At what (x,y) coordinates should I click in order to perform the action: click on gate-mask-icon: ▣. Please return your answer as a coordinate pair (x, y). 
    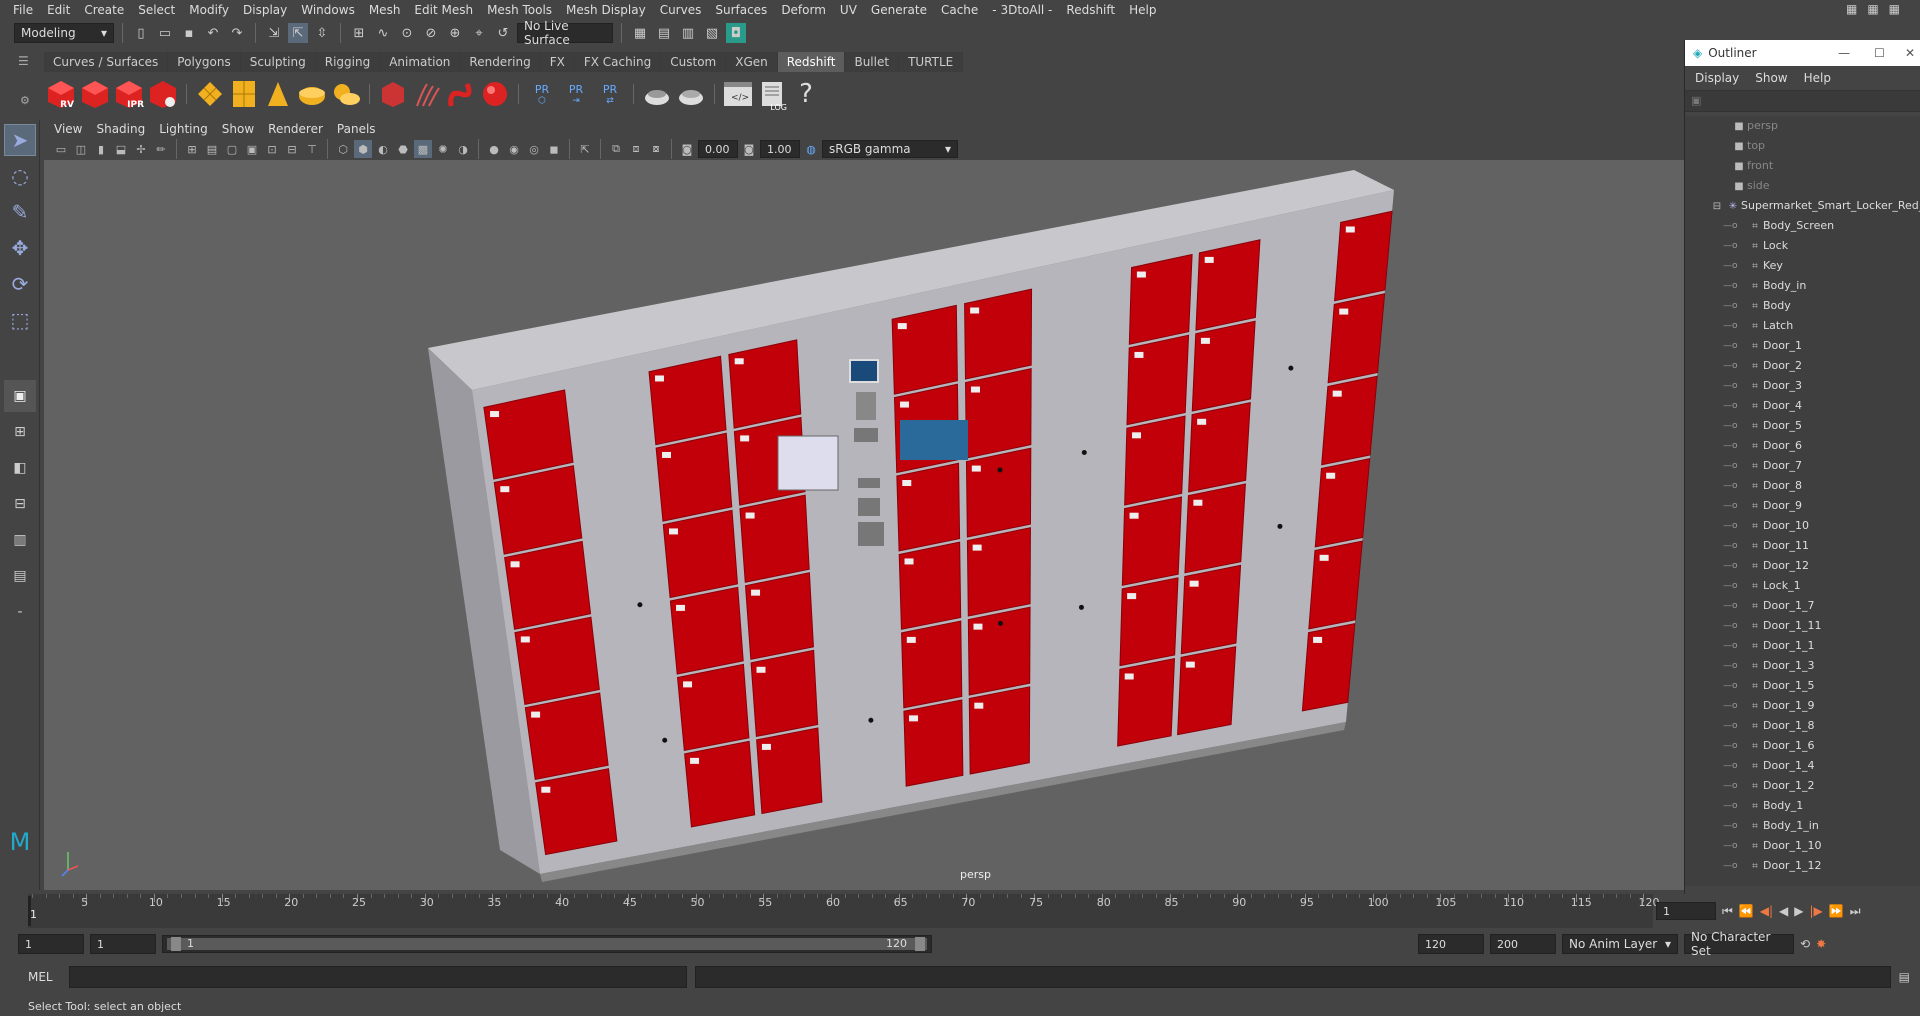
    Looking at the image, I should click on (252, 149).